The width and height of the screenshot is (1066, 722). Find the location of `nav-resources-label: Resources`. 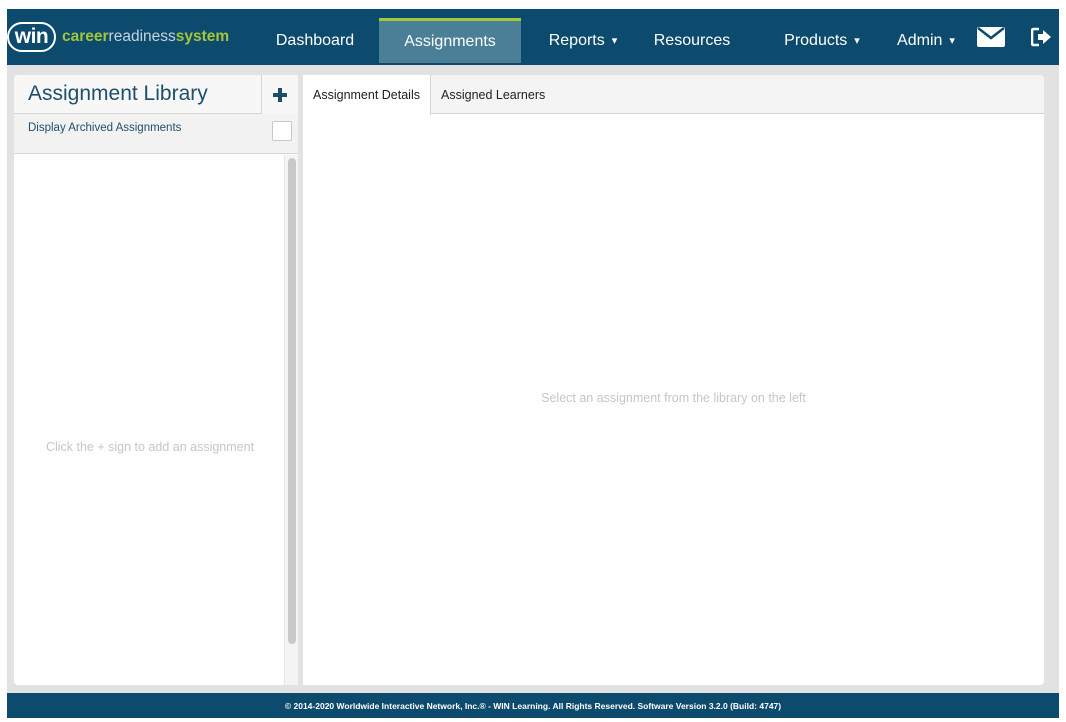

nav-resources-label: Resources is located at coordinates (692, 40).